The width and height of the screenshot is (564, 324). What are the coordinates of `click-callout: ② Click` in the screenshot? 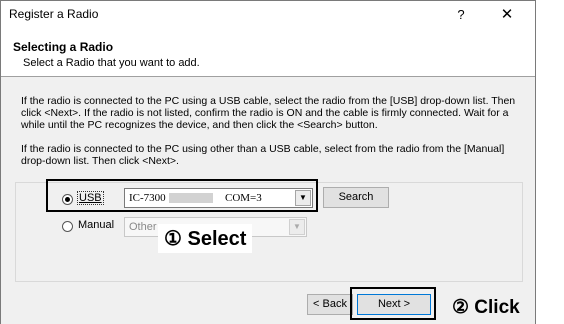 It's located at (486, 307).